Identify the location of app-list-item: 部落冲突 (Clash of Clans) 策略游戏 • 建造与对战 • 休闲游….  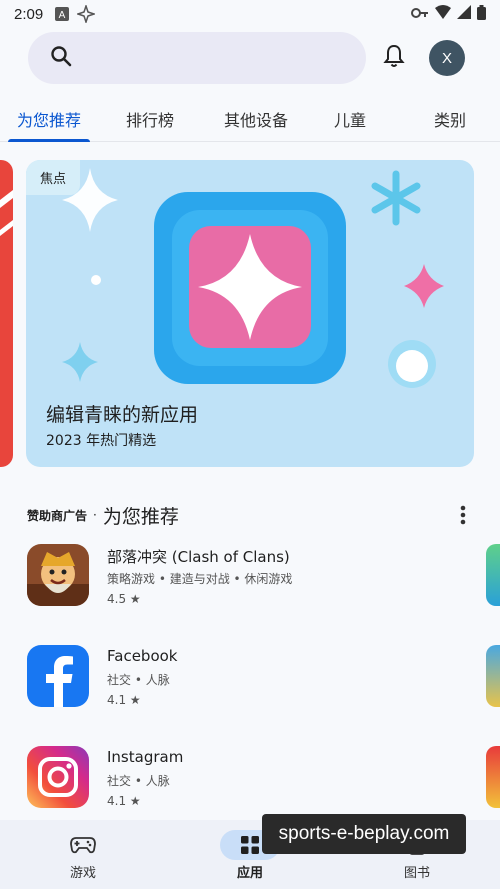
(252, 580).